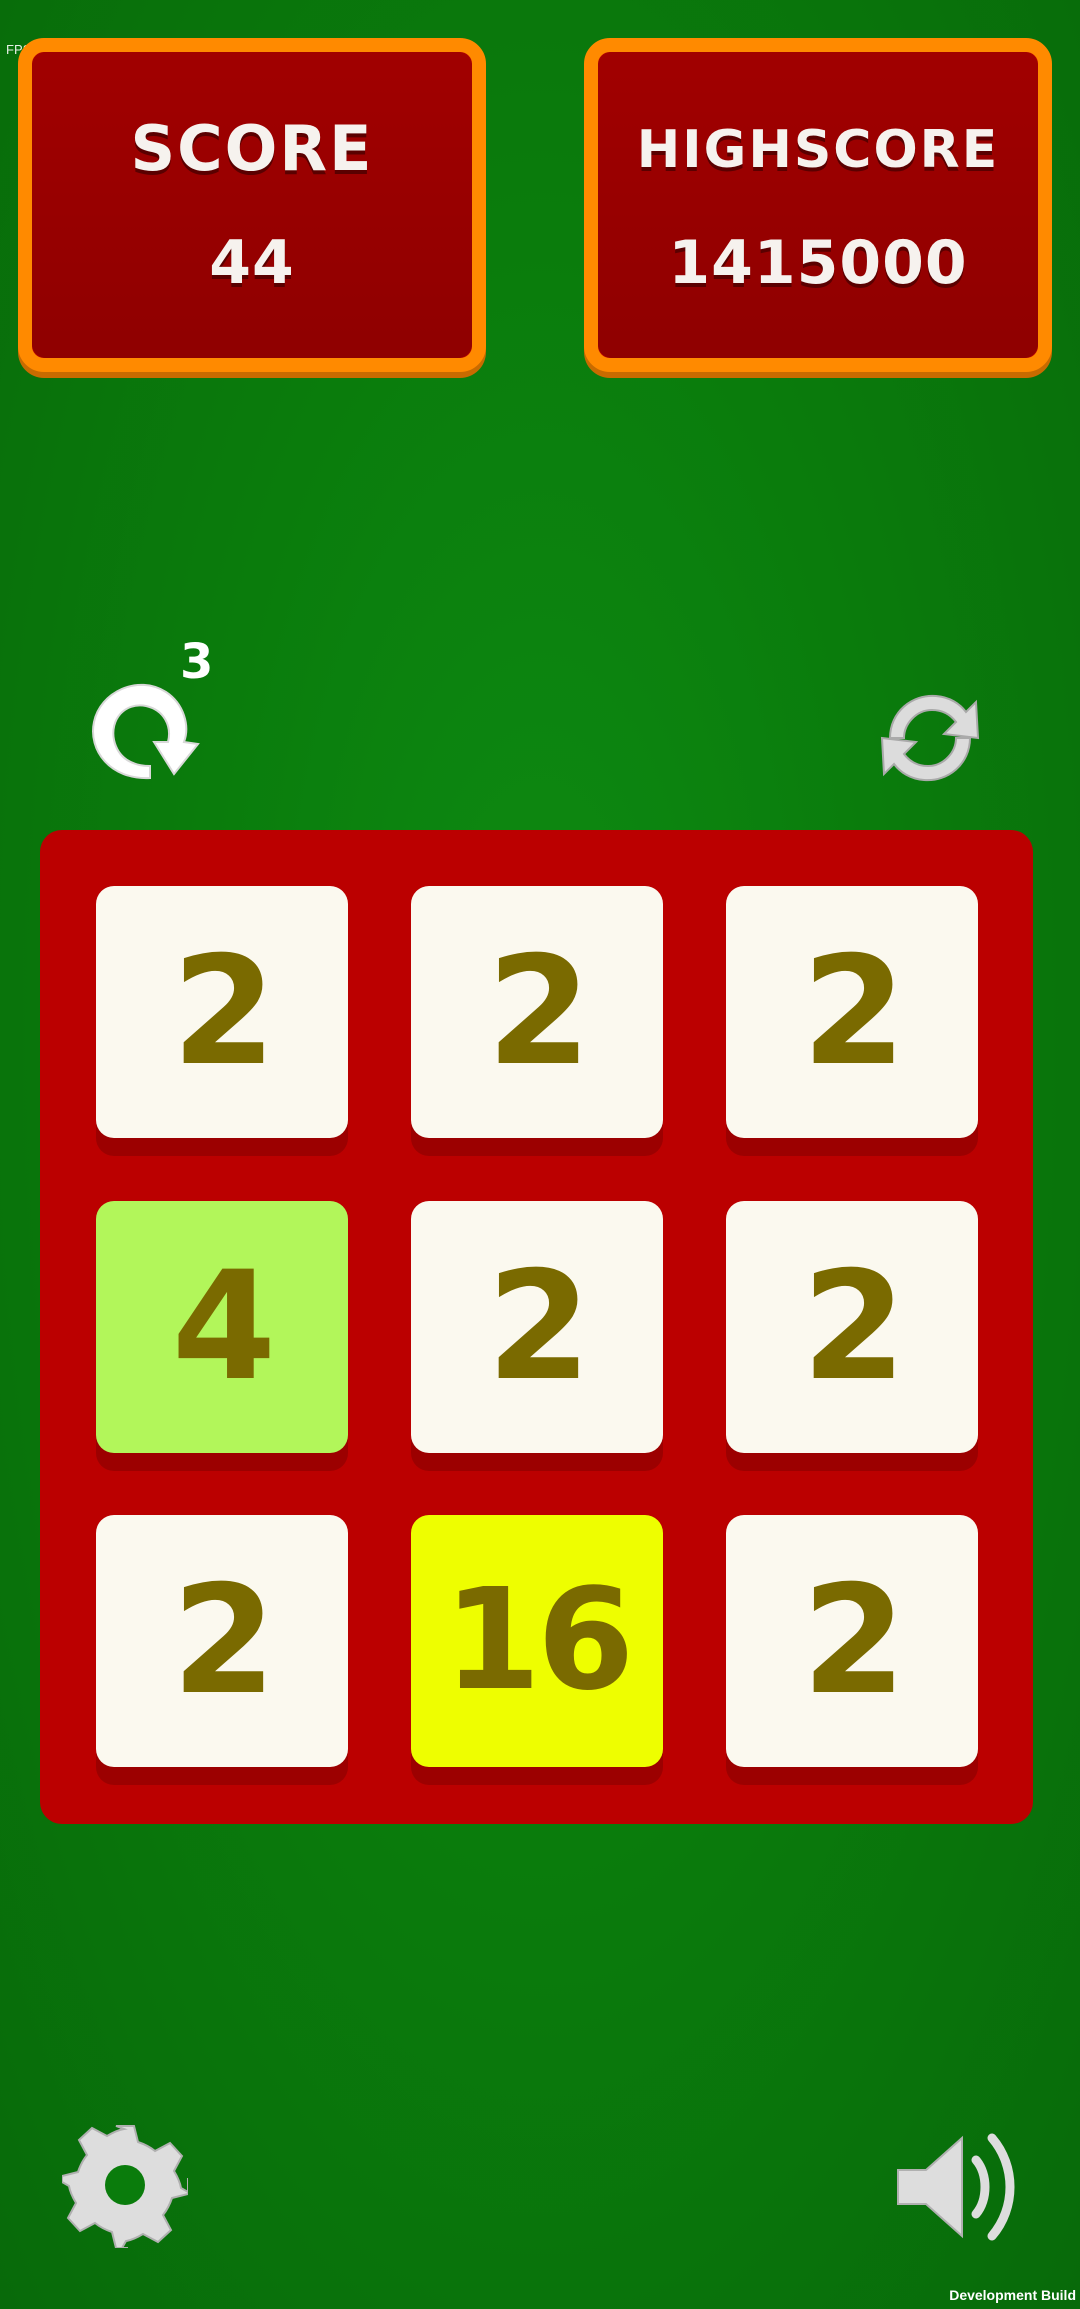 The height and width of the screenshot is (2309, 1080). What do you see at coordinates (1012, 2295) in the screenshot?
I see `build-label: Development Build` at bounding box center [1012, 2295].